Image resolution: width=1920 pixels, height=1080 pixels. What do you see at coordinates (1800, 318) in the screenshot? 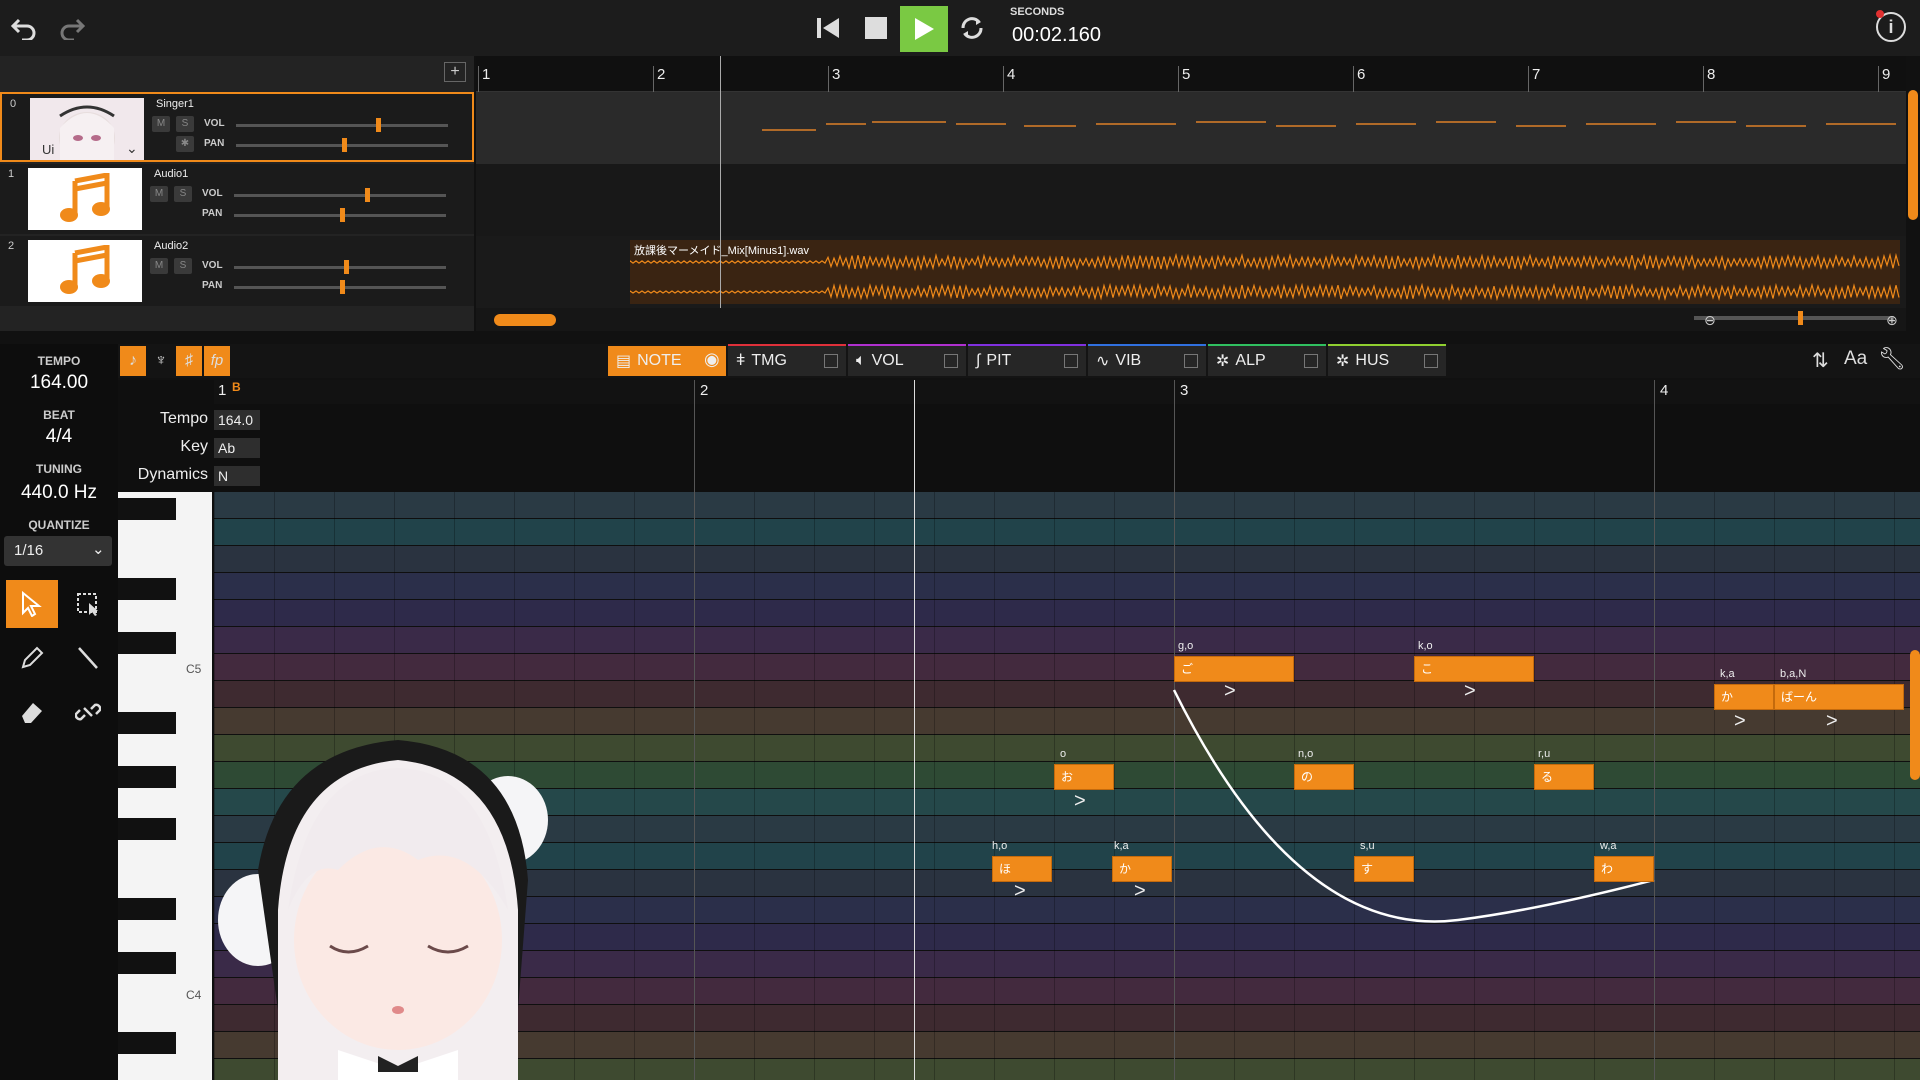
I see `zoom-slider-knob` at bounding box center [1800, 318].